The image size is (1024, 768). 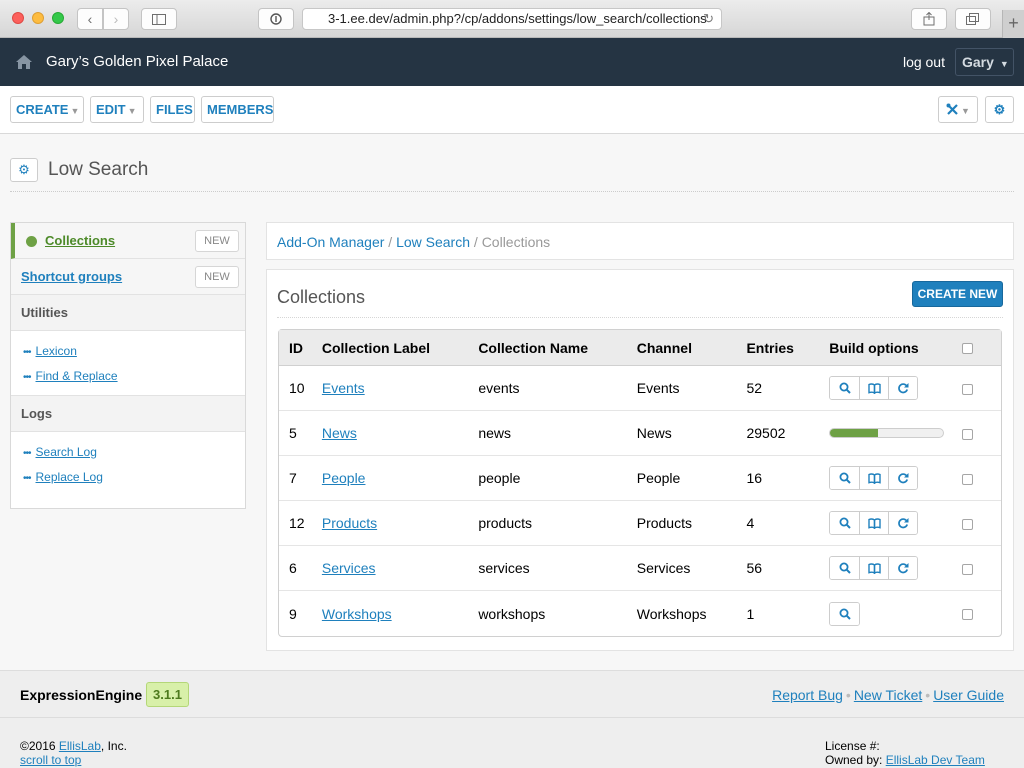 What do you see at coordinates (671, 613) in the screenshot?
I see `cell-channel: Workshops` at bounding box center [671, 613].